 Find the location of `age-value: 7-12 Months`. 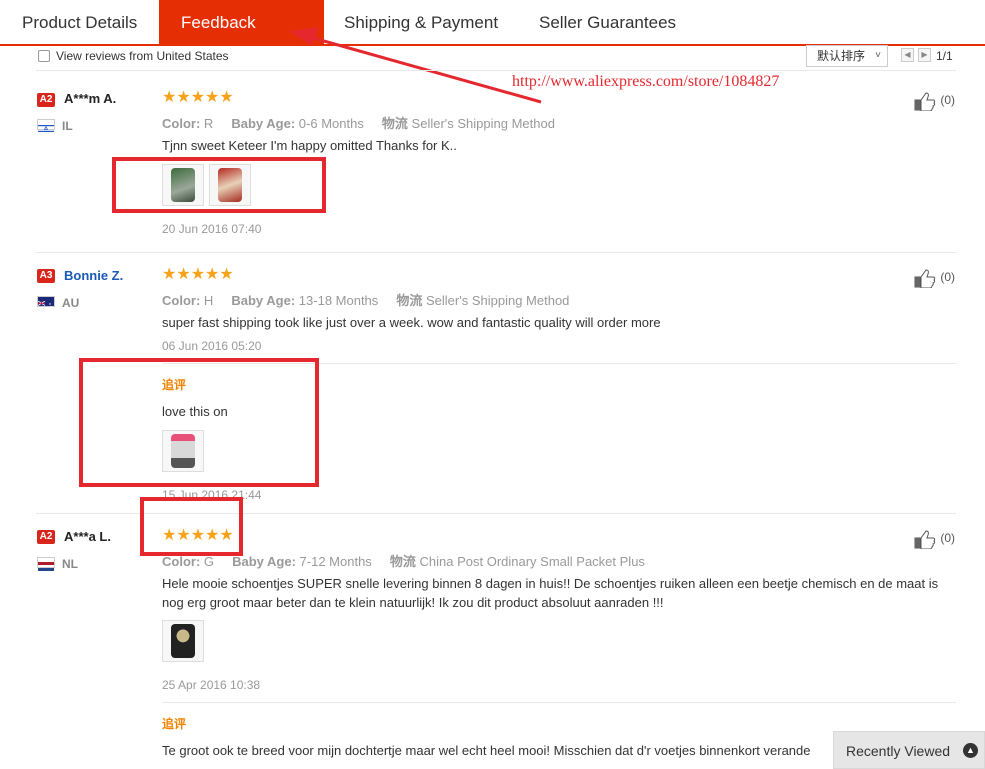

age-value: 7-12 Months is located at coordinates (335, 561).